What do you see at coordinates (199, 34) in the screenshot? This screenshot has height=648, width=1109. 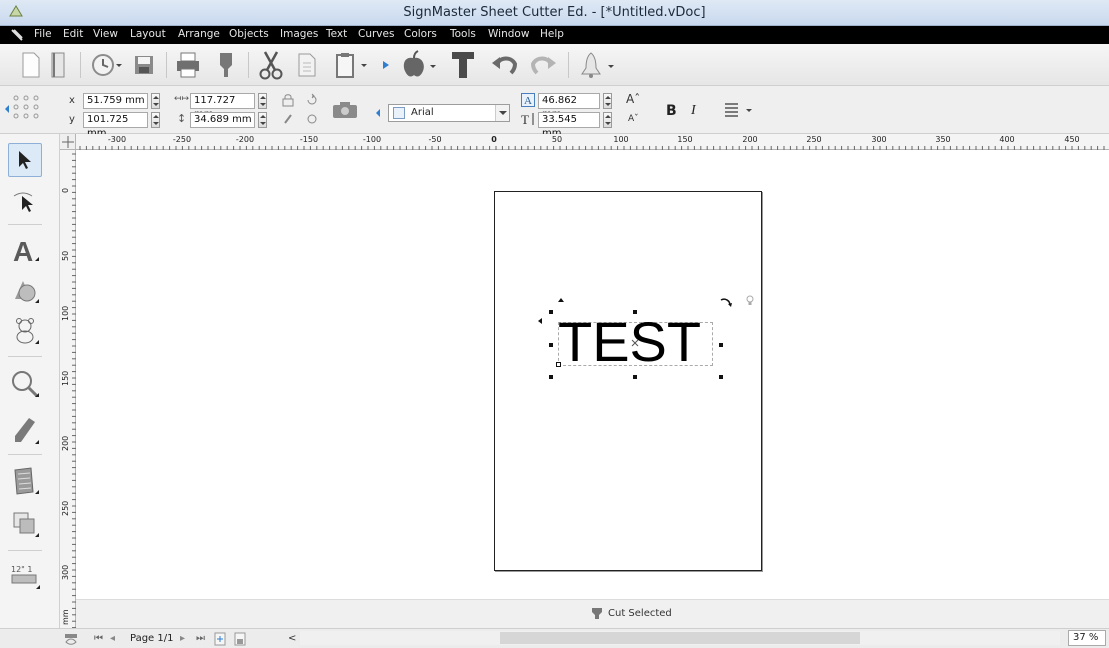 I see `menu-arrange: Arrange` at bounding box center [199, 34].